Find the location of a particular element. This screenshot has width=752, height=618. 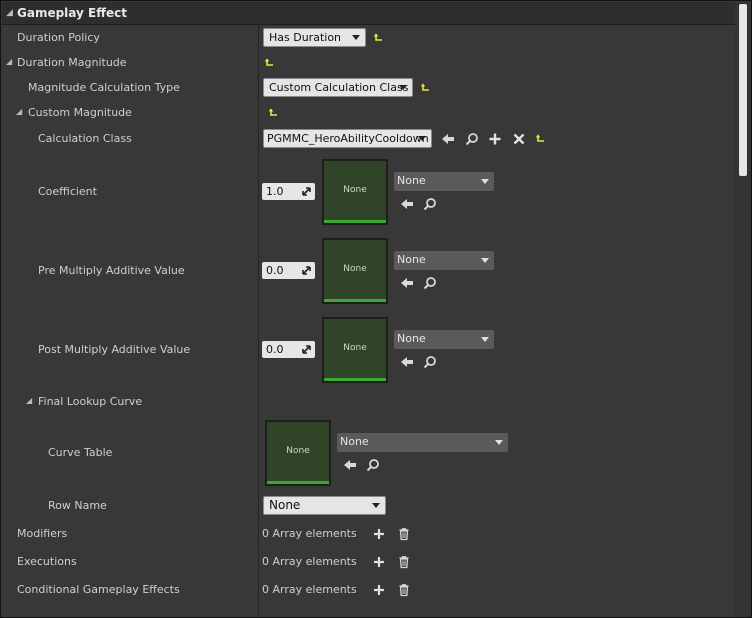

row-name-label: Row Name is located at coordinates (77, 505).